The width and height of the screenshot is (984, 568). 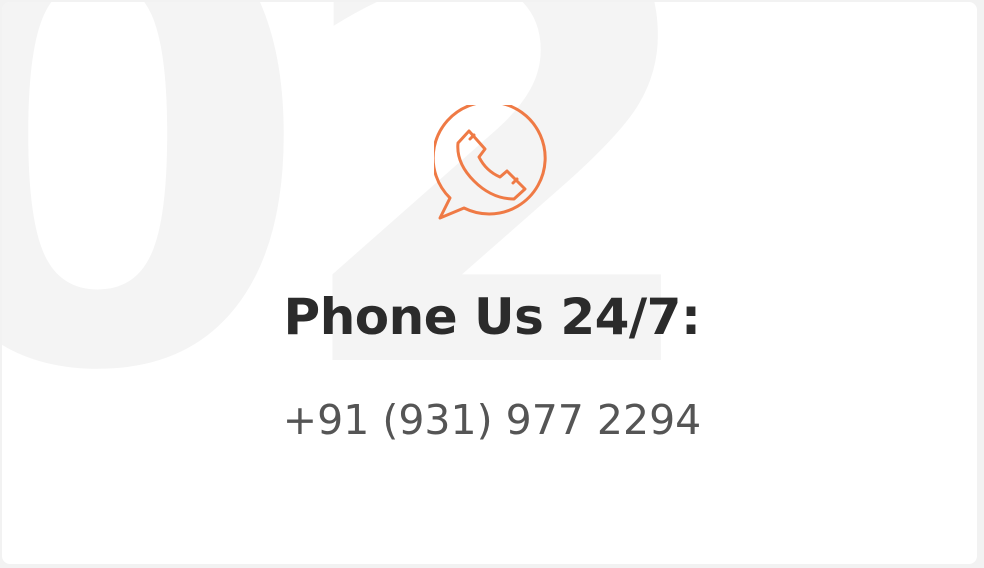 What do you see at coordinates (492, 162) in the screenshot?
I see `phone-chat-bubble-icon` at bounding box center [492, 162].